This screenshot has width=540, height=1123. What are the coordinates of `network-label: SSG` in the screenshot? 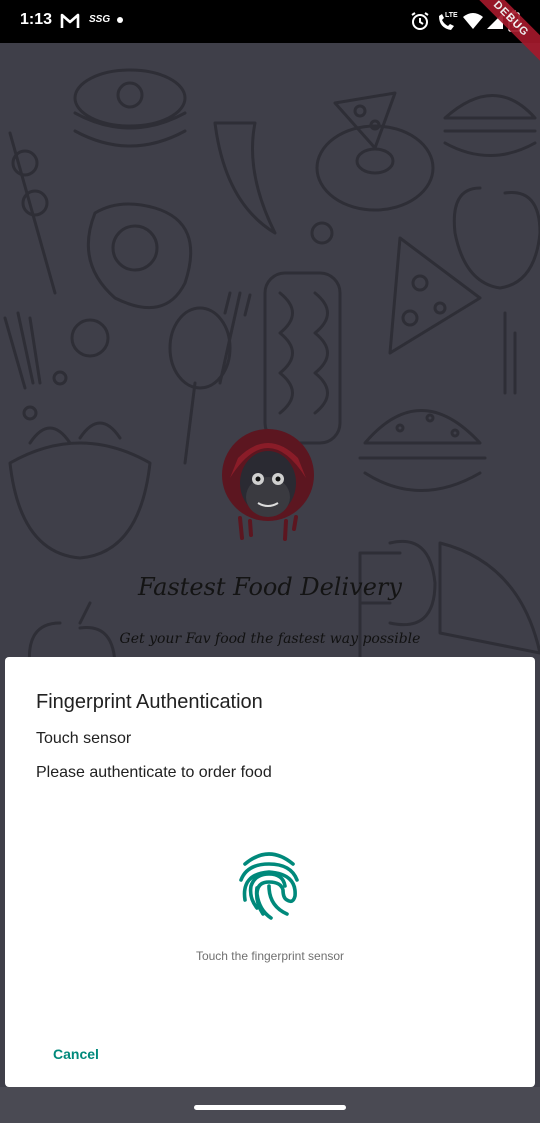 It's located at (100, 19).